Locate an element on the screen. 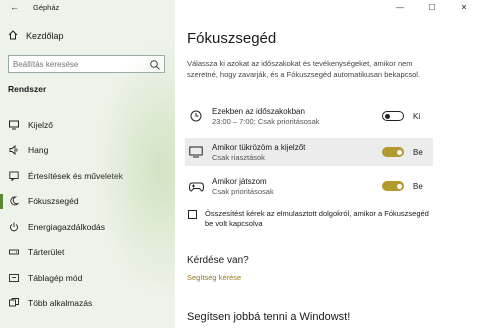 The width and height of the screenshot is (480, 328). minimize-icon: — is located at coordinates (400, 7).